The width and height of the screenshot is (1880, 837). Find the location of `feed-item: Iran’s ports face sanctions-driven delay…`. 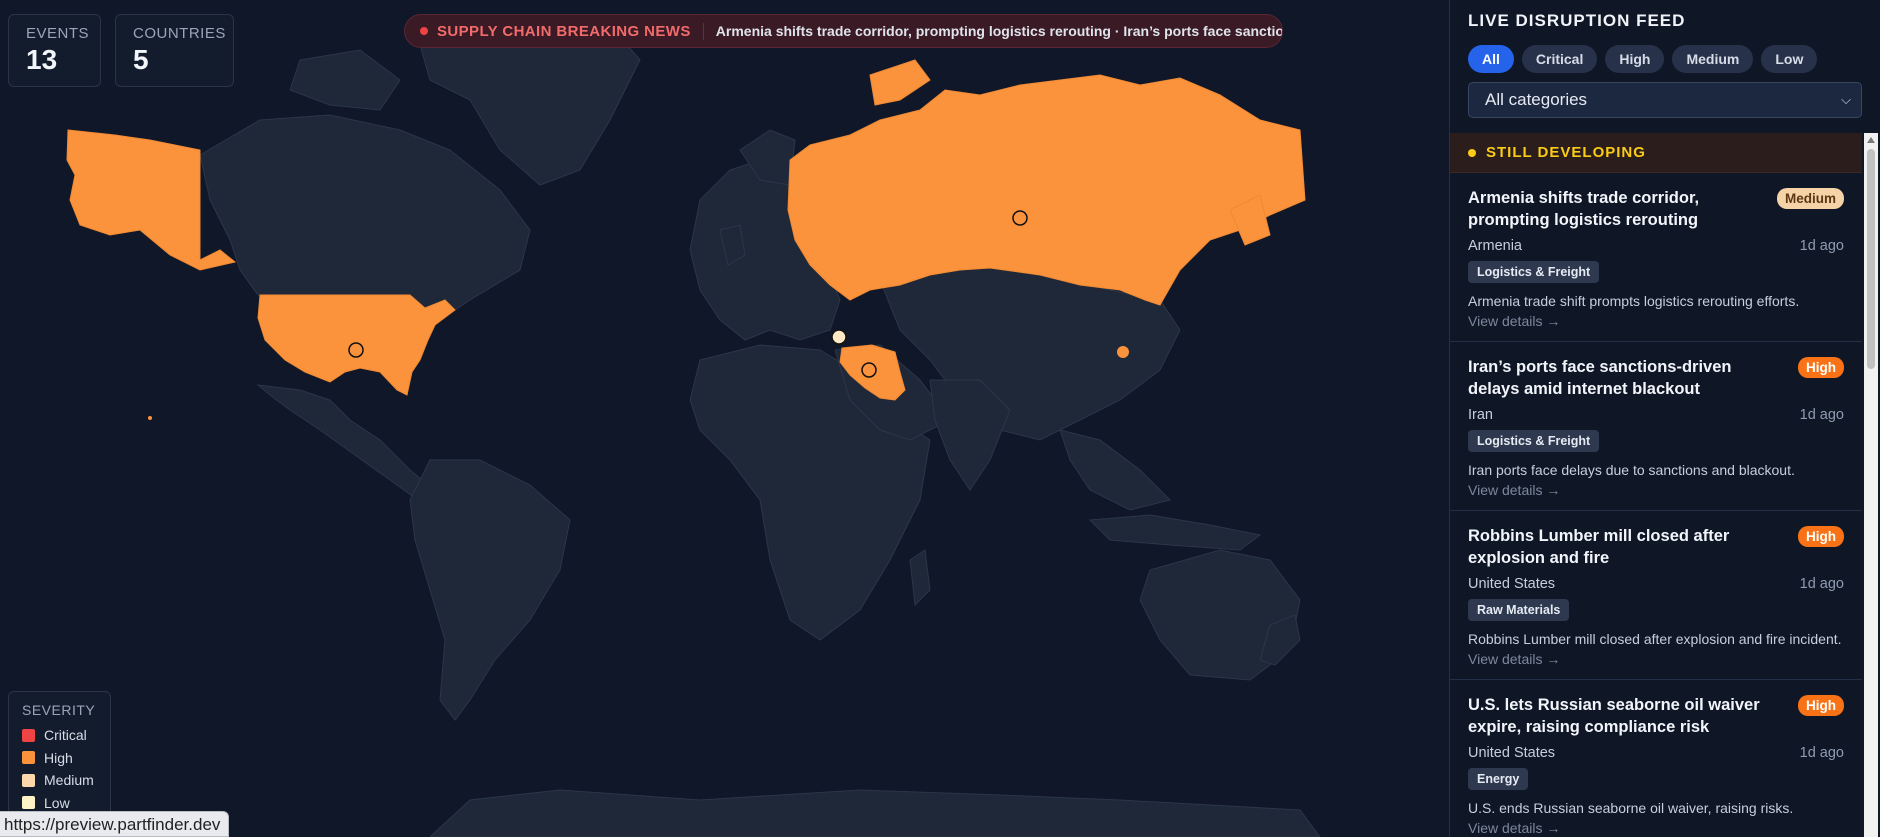

feed-item: Iran’s ports face sanctions-driven delay… is located at coordinates (1656, 426).